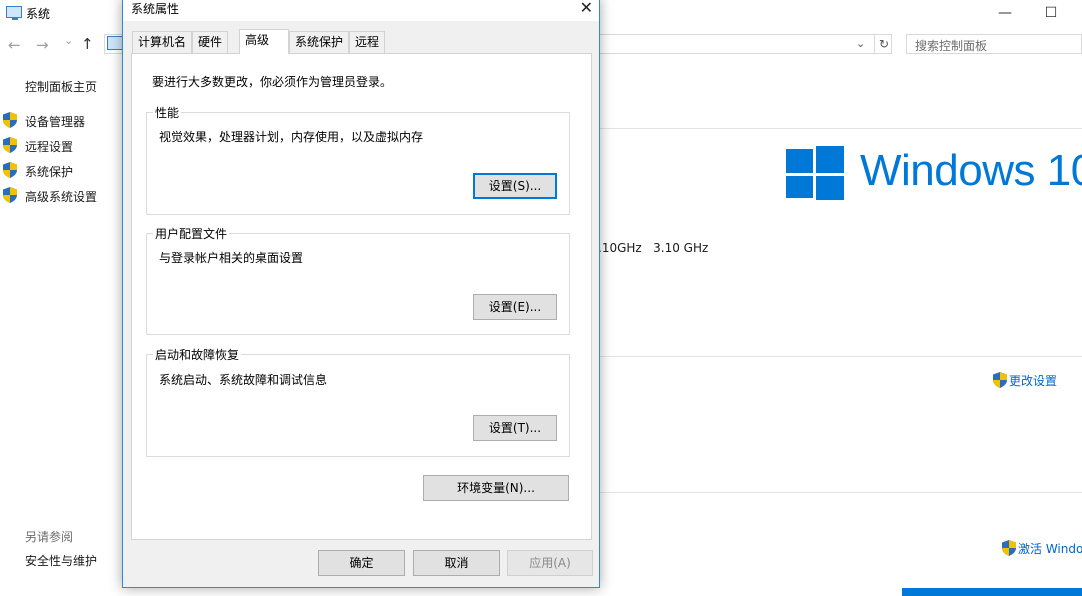 This screenshot has height=596, width=1082. Describe the element at coordinates (361, 563) in the screenshot. I see `ok-button: 确定` at that location.